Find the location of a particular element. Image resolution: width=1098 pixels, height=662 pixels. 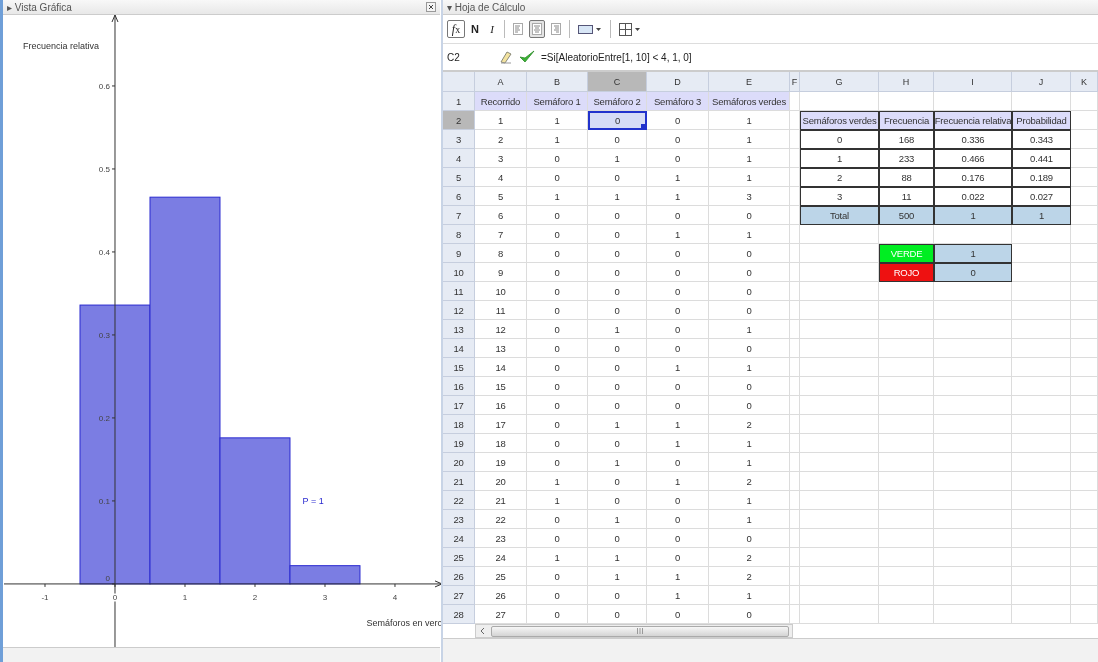

table-cell: 0.343 is located at coordinates (1041, 139).